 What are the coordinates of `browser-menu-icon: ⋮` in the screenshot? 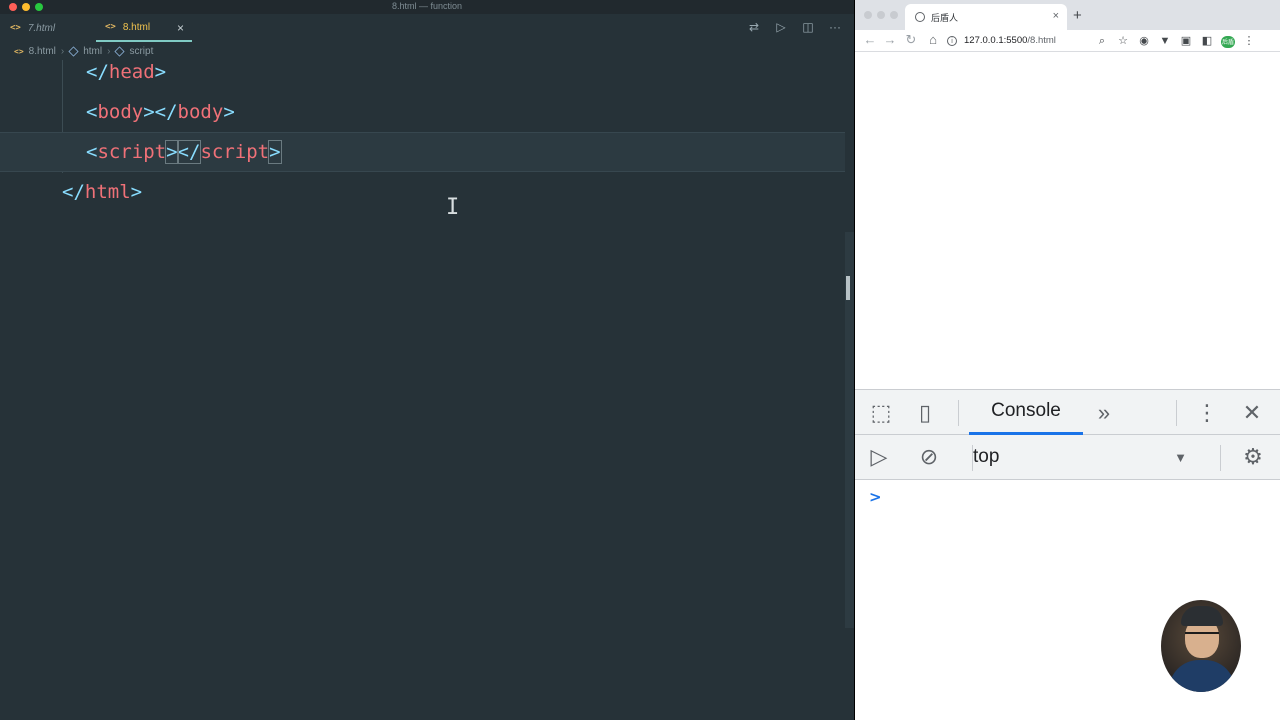 It's located at (1249, 41).